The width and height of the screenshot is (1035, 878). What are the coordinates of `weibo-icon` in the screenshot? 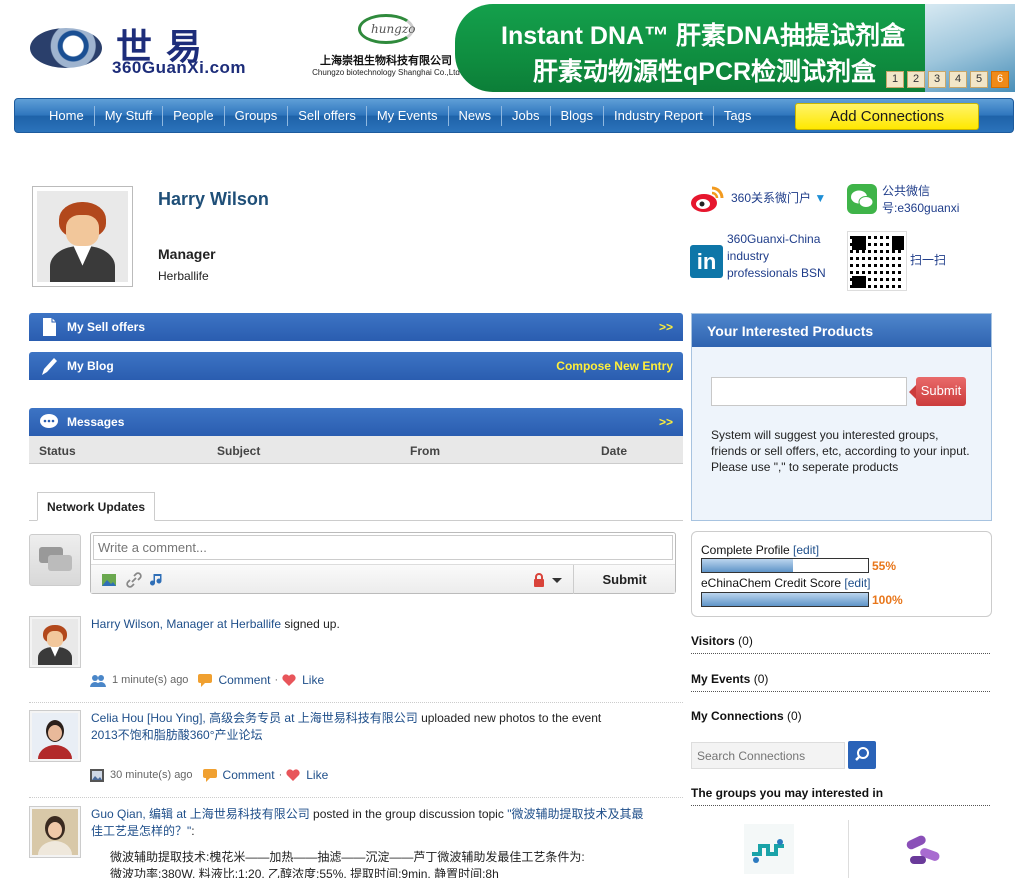 It's located at (707, 199).